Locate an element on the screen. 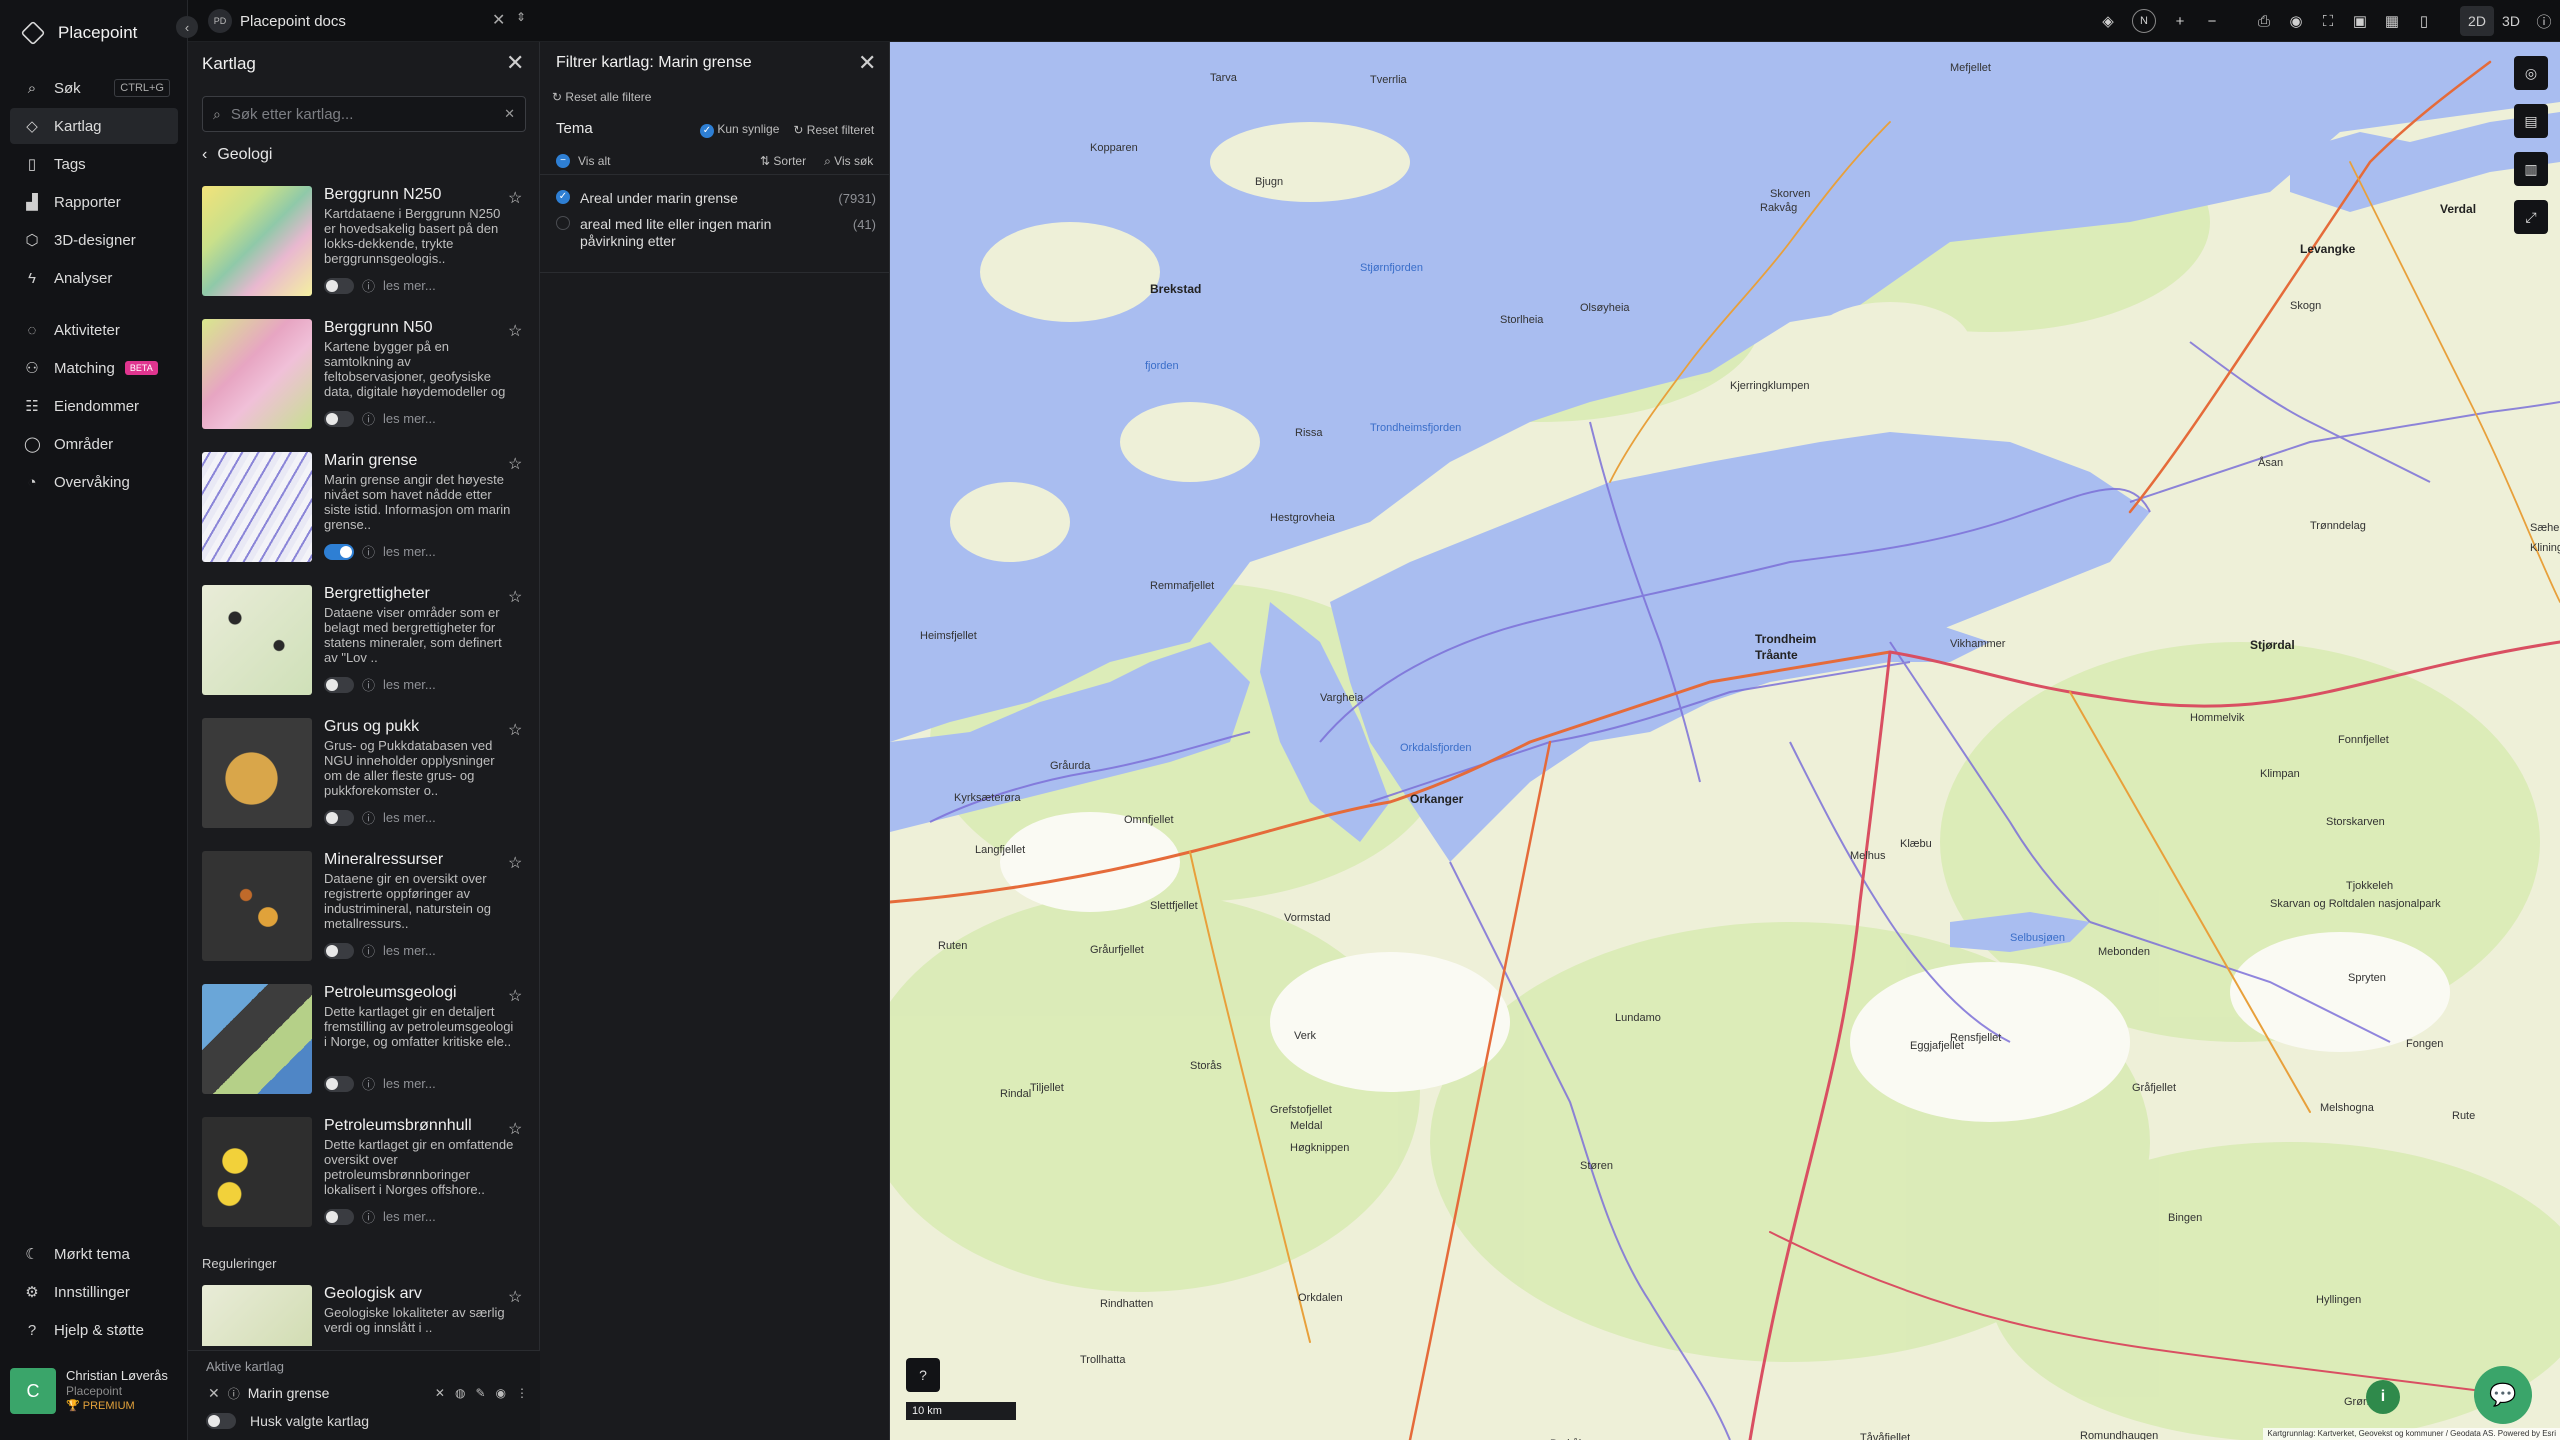 Image resolution: width=2560 pixels, height=1440 pixels. show-all-toggle: − Vis alt is located at coordinates (583, 161).